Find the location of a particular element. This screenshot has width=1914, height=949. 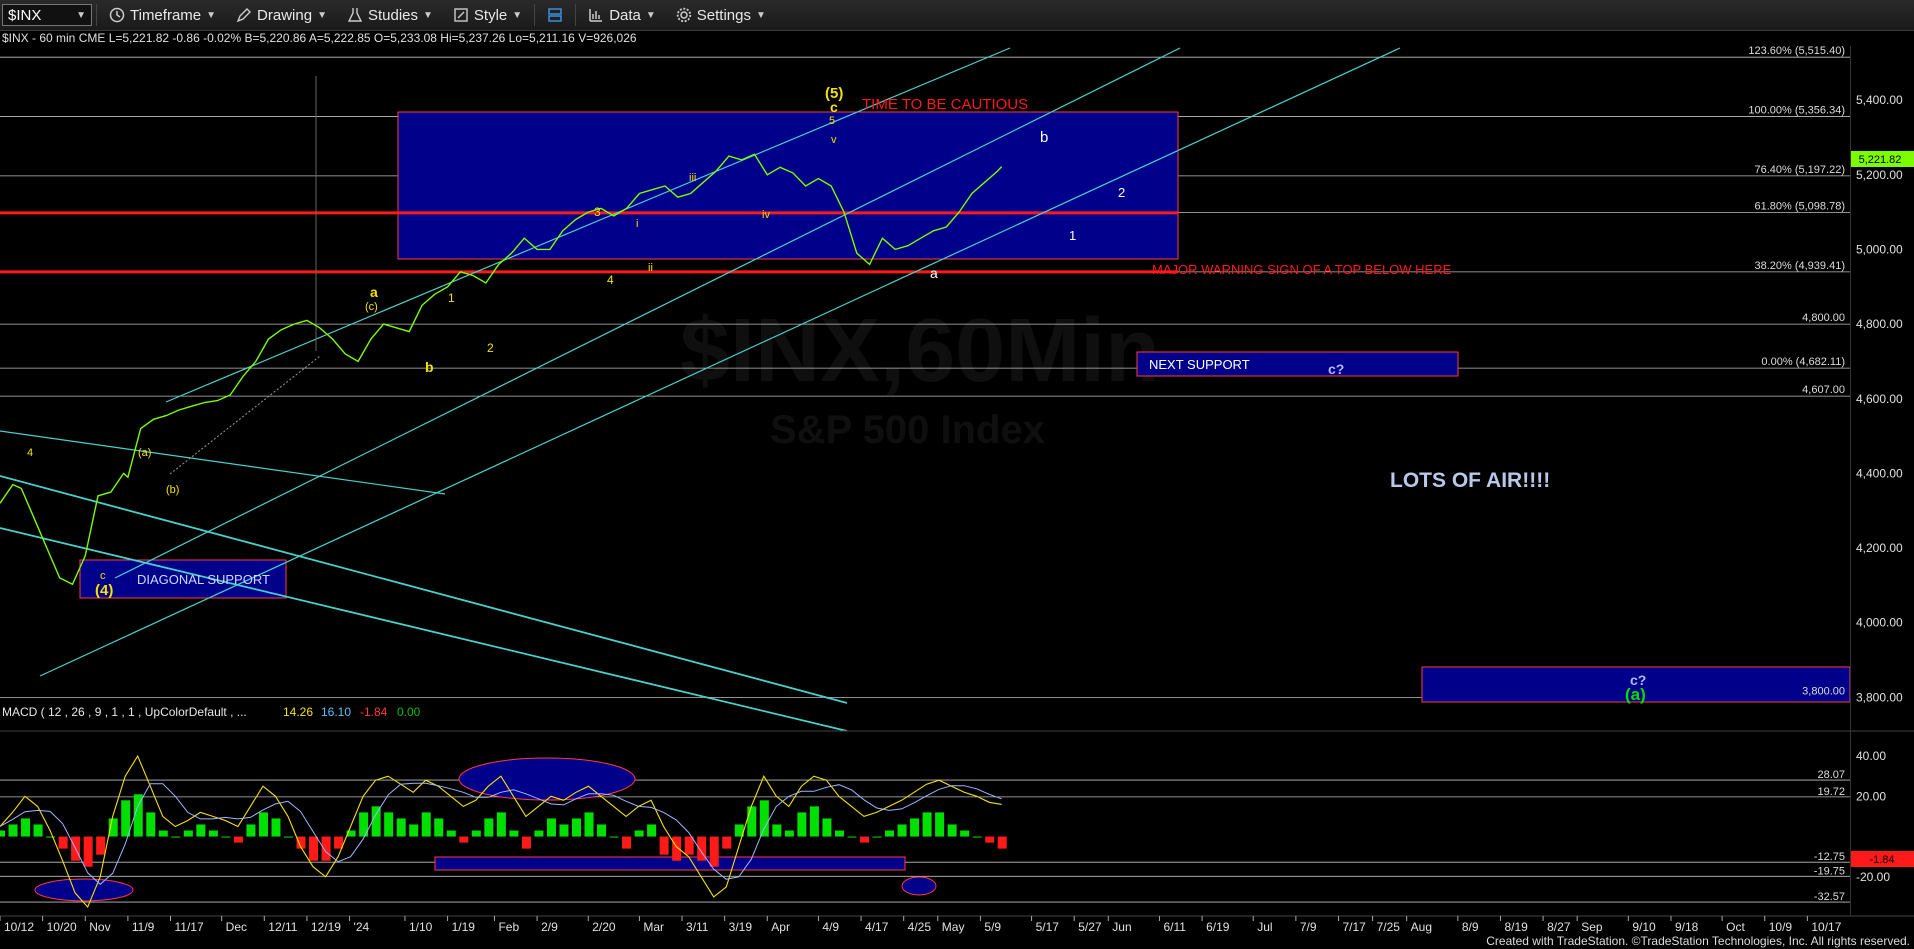

time-axis-tick: 11/17 is located at coordinates (189, 927).